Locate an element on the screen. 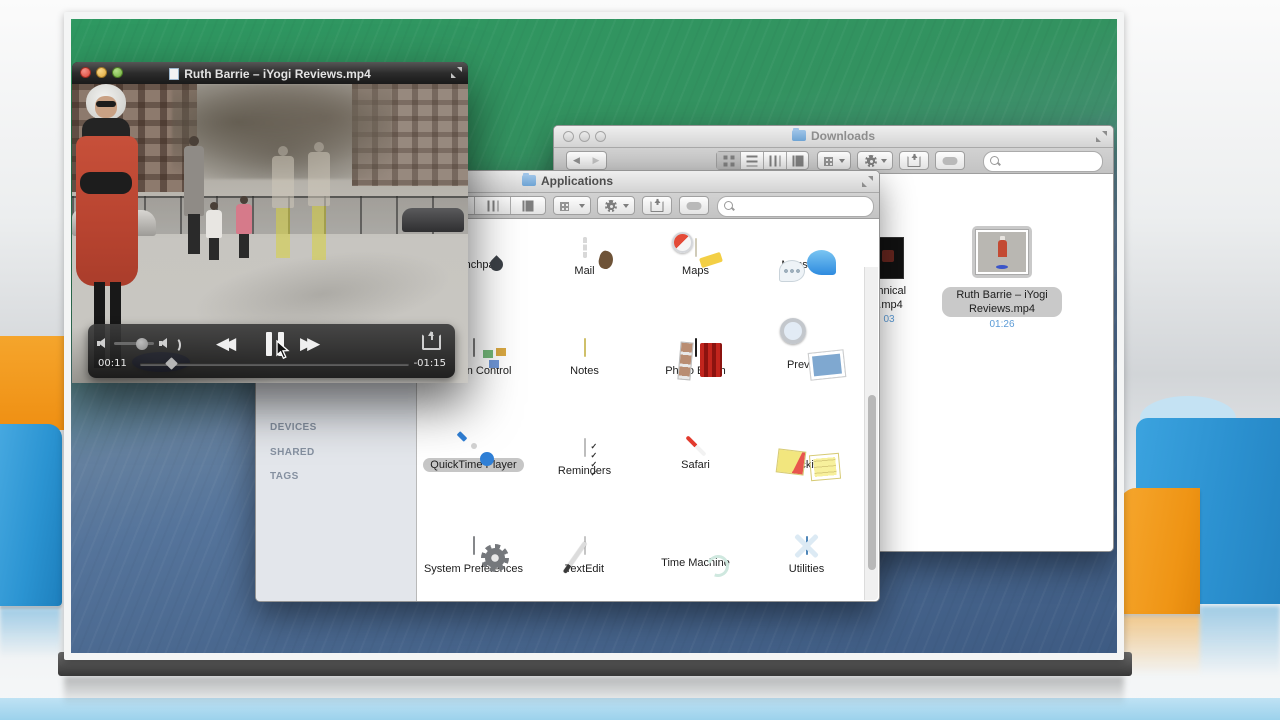  scrollbar-track is located at coordinates (871, 433).